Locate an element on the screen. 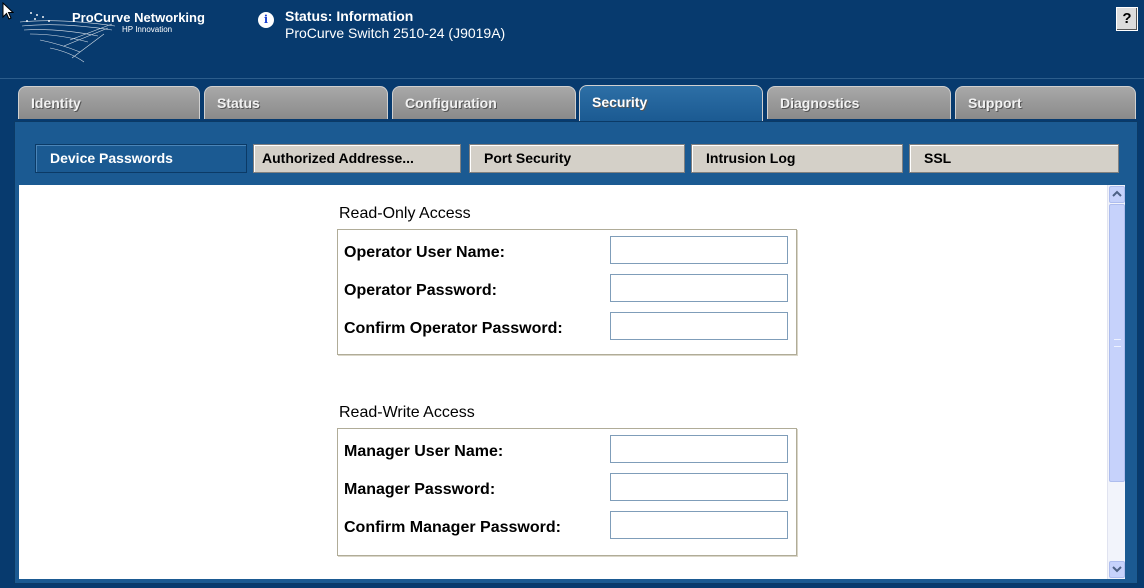 This screenshot has width=1144, height=588. manager-user-name-label: Manager User Name: is located at coordinates (424, 451).